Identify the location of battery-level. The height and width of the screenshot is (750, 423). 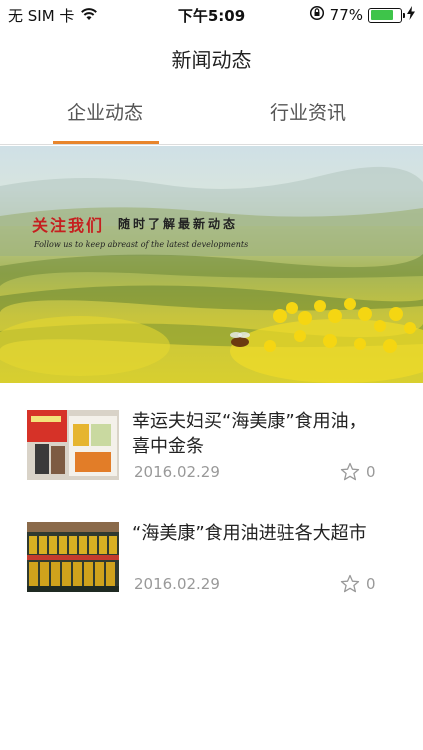
(381, 15).